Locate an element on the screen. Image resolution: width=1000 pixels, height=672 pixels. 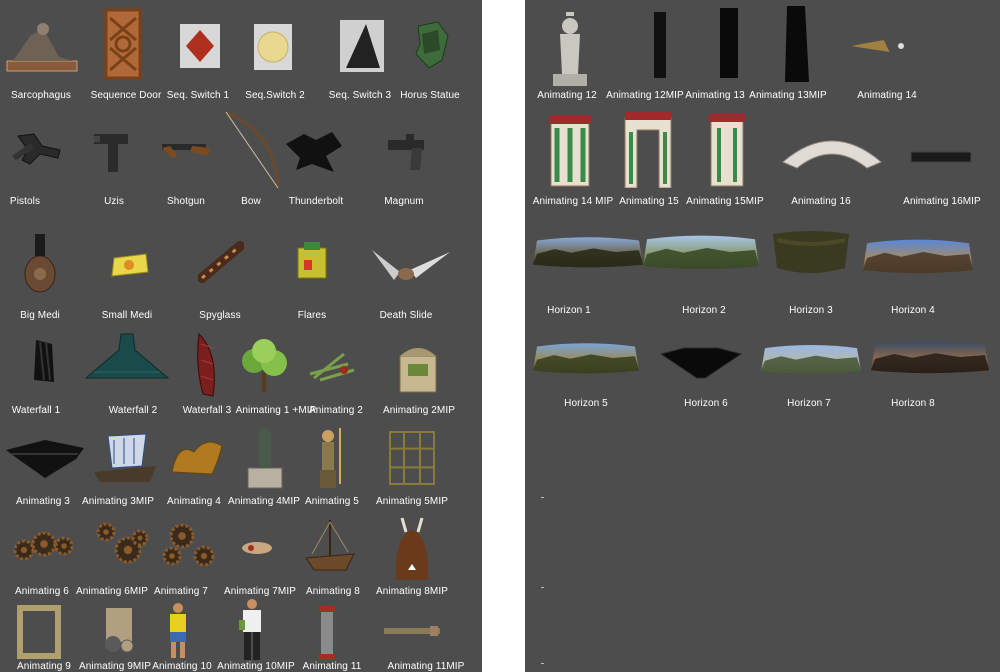
asset-label: Animating 2MIP is located at coordinates (419, 410).